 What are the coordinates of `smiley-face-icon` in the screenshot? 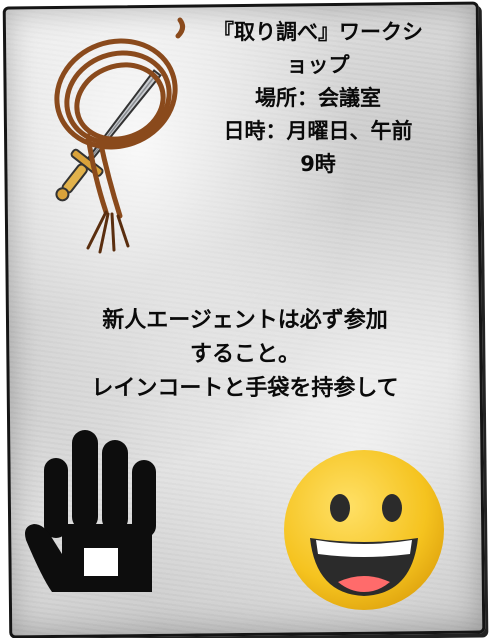 It's located at (364, 530).